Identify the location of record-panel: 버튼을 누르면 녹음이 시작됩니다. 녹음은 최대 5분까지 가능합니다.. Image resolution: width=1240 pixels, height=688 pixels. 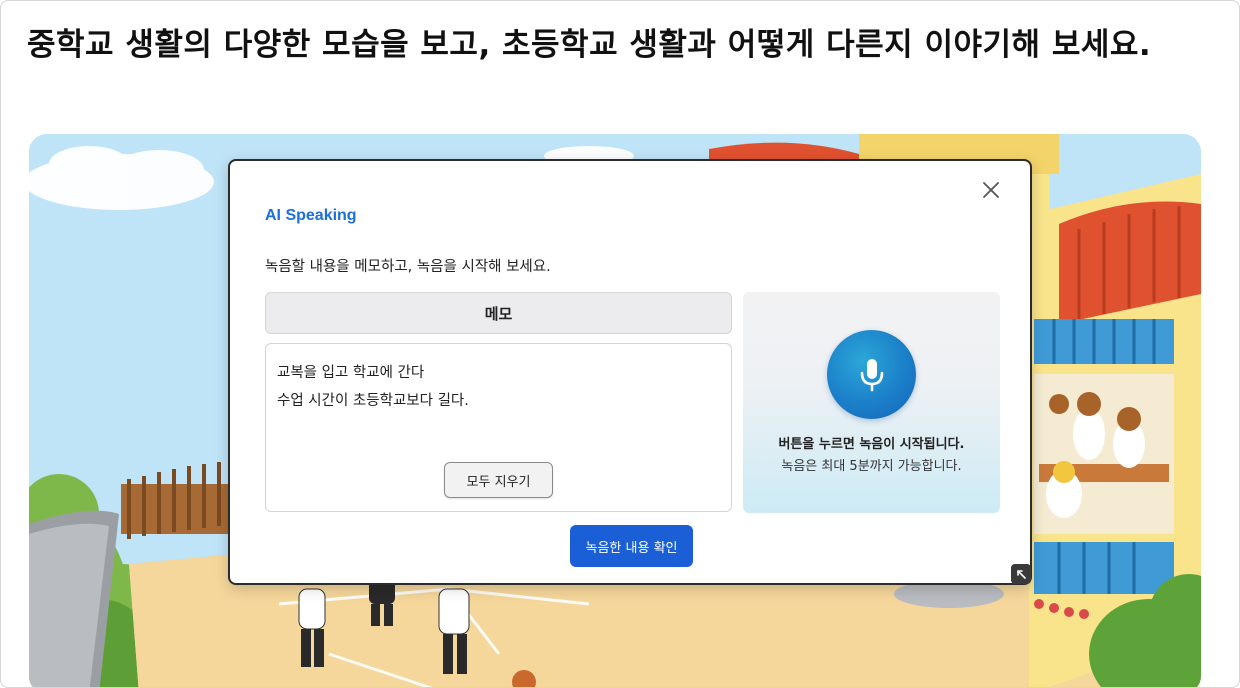
(871, 402).